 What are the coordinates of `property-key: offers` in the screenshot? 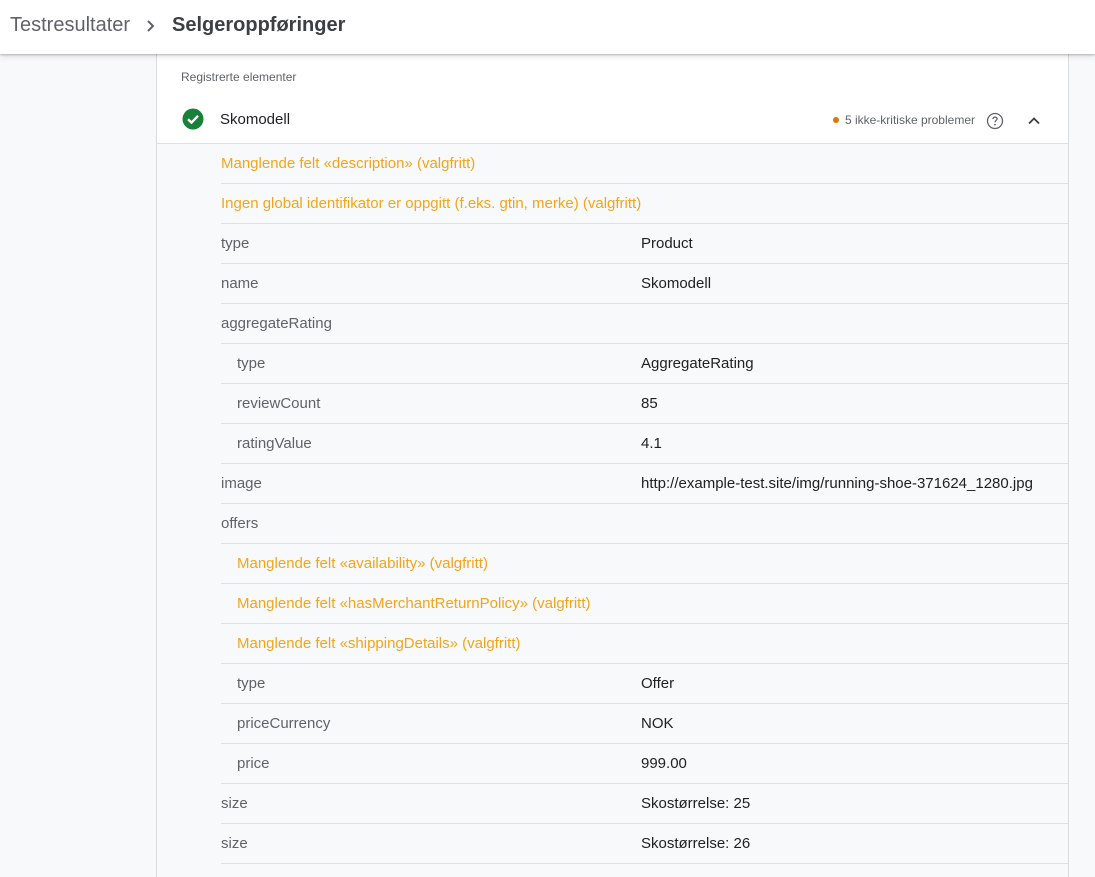 It's located at (240, 523).